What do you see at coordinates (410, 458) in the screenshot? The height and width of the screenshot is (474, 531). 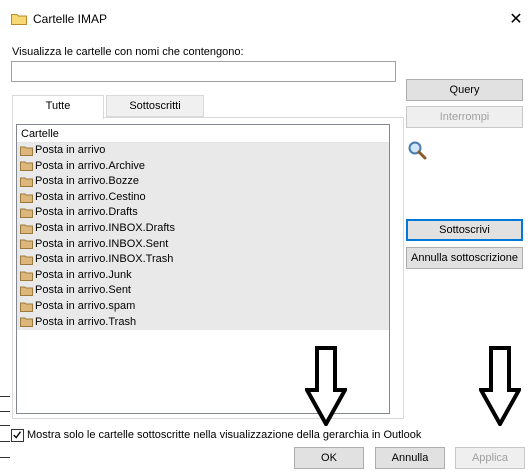 I see `cancel-button: Annulla` at bounding box center [410, 458].